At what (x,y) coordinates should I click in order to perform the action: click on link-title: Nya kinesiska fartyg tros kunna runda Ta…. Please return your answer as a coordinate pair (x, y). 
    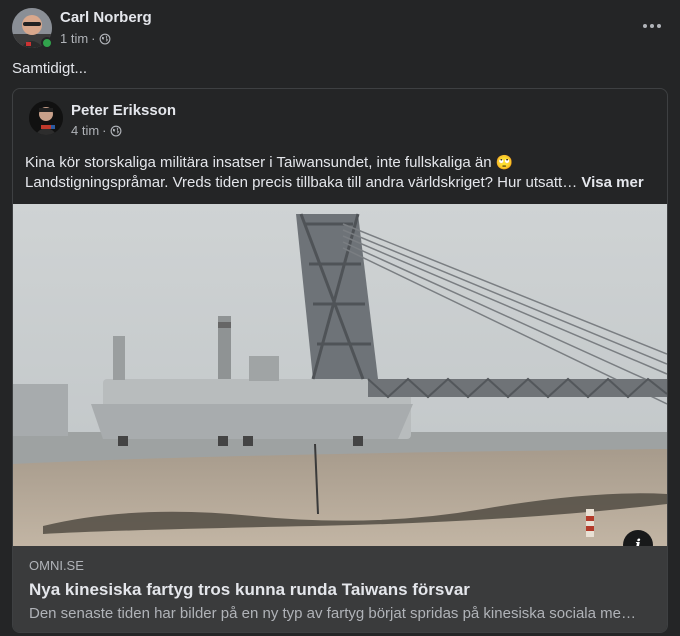
    Looking at the image, I should click on (340, 590).